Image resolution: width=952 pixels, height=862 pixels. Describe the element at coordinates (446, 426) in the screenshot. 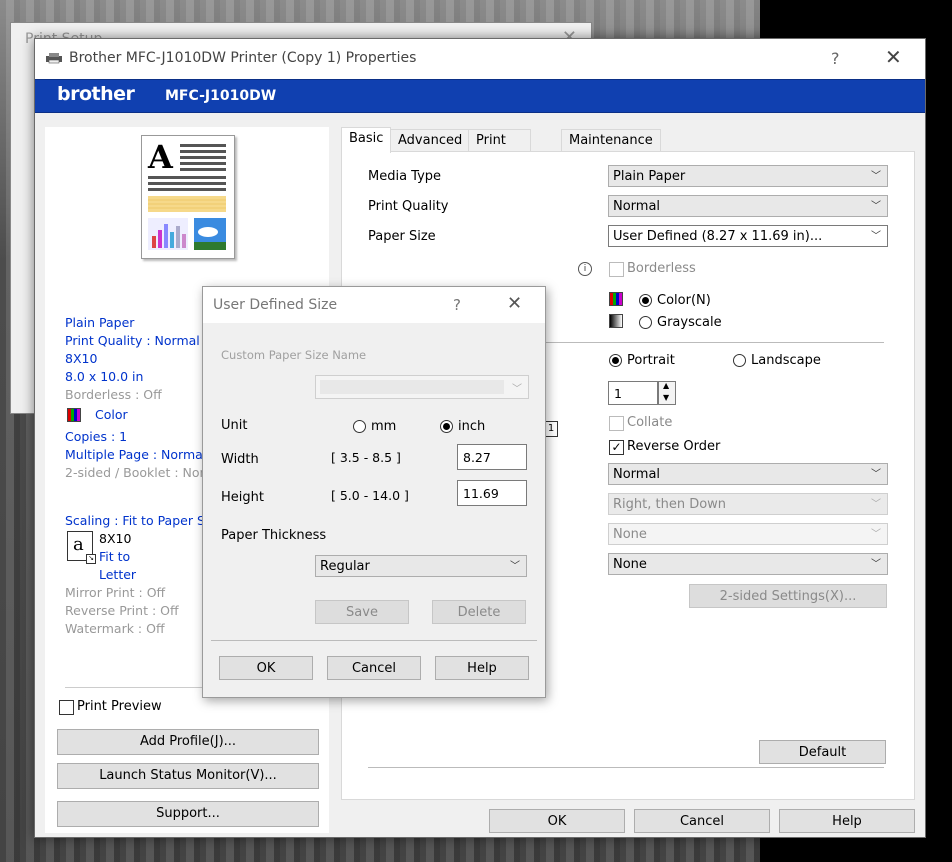

I see `inch-radio` at that location.